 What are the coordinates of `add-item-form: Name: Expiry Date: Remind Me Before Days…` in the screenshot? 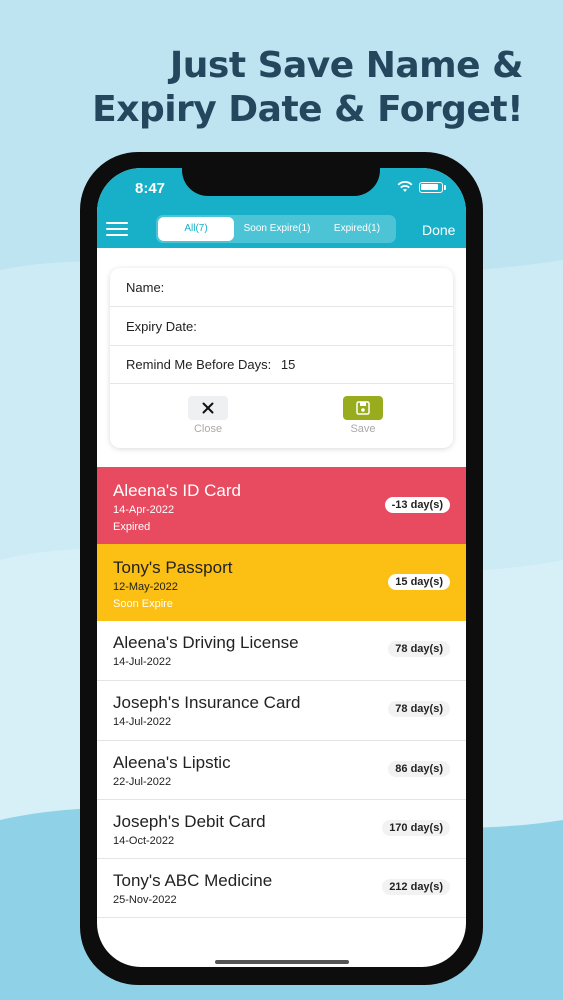 It's located at (281, 358).